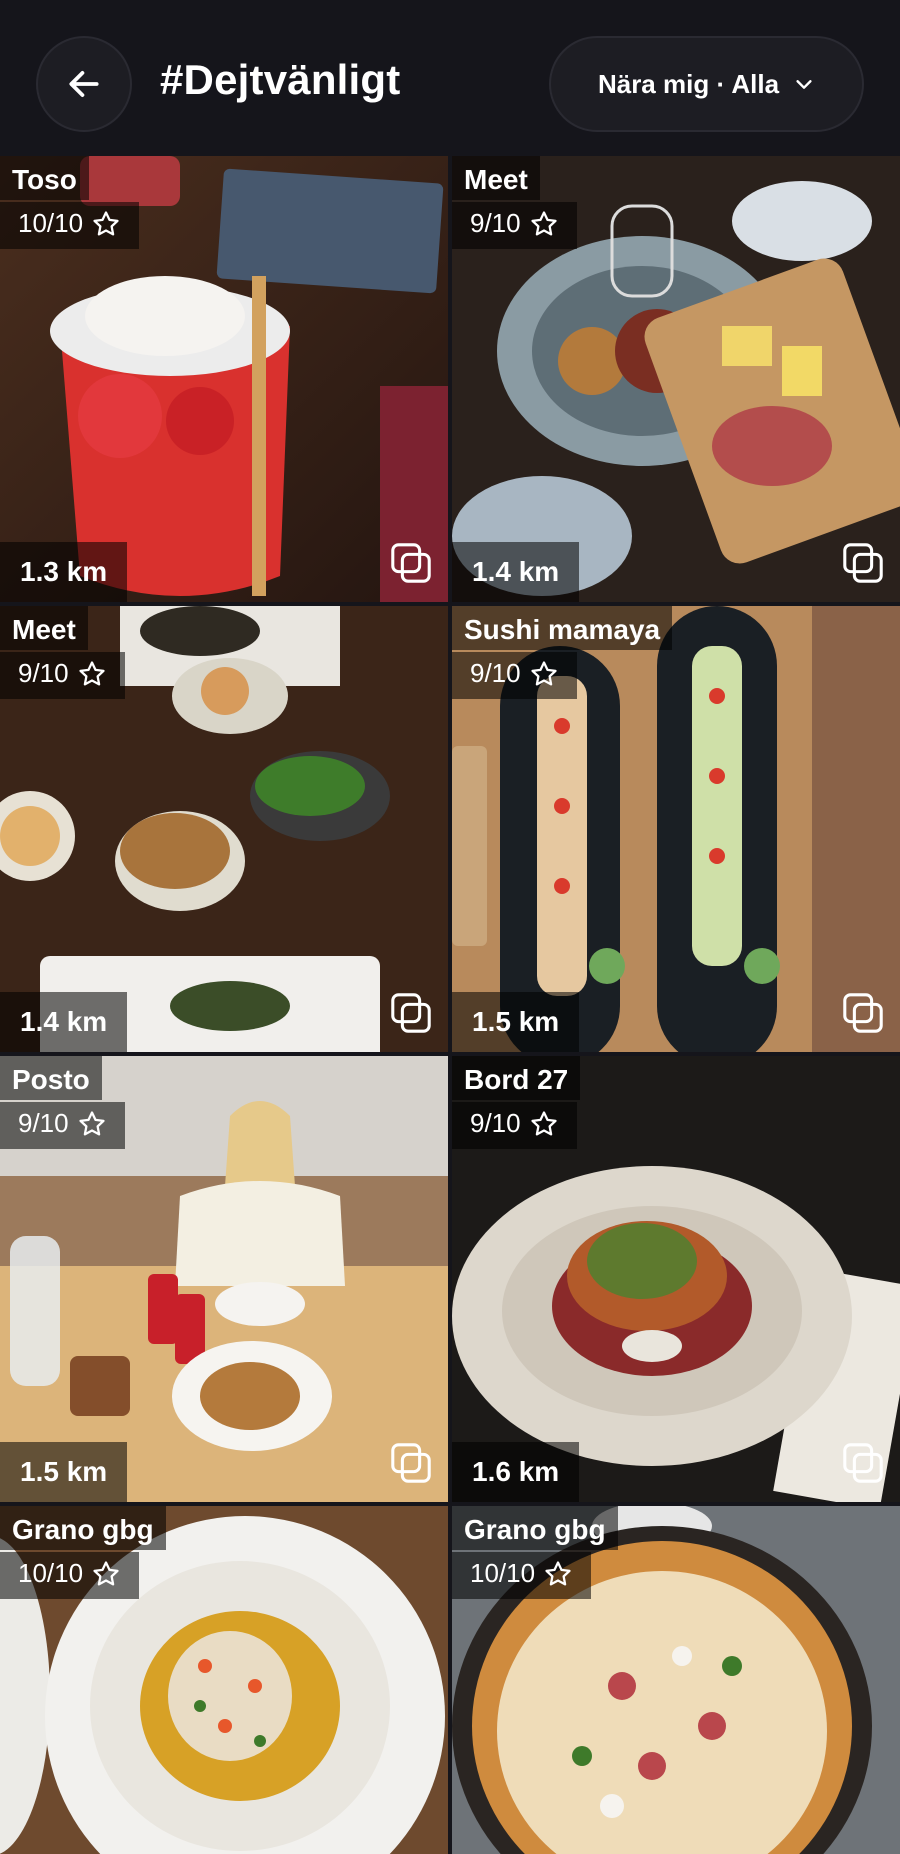  What do you see at coordinates (676, 829) in the screenshot?
I see `restaurant-tile: Sushi mamaya 9/10 1.5 km` at bounding box center [676, 829].